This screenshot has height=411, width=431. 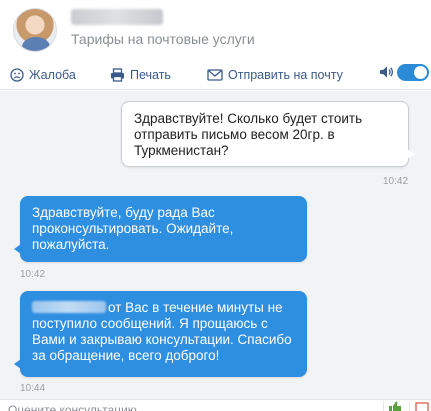 I want to click on agent-avatar, so click(x=35, y=30).